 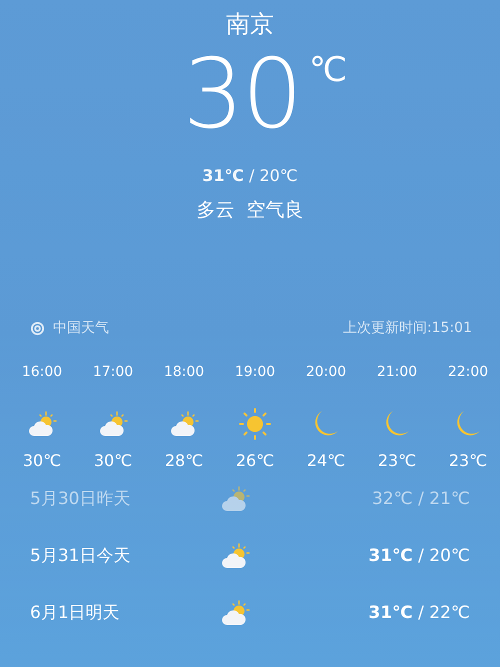 I want to click on hour-temperature: 28℃, so click(x=184, y=460).